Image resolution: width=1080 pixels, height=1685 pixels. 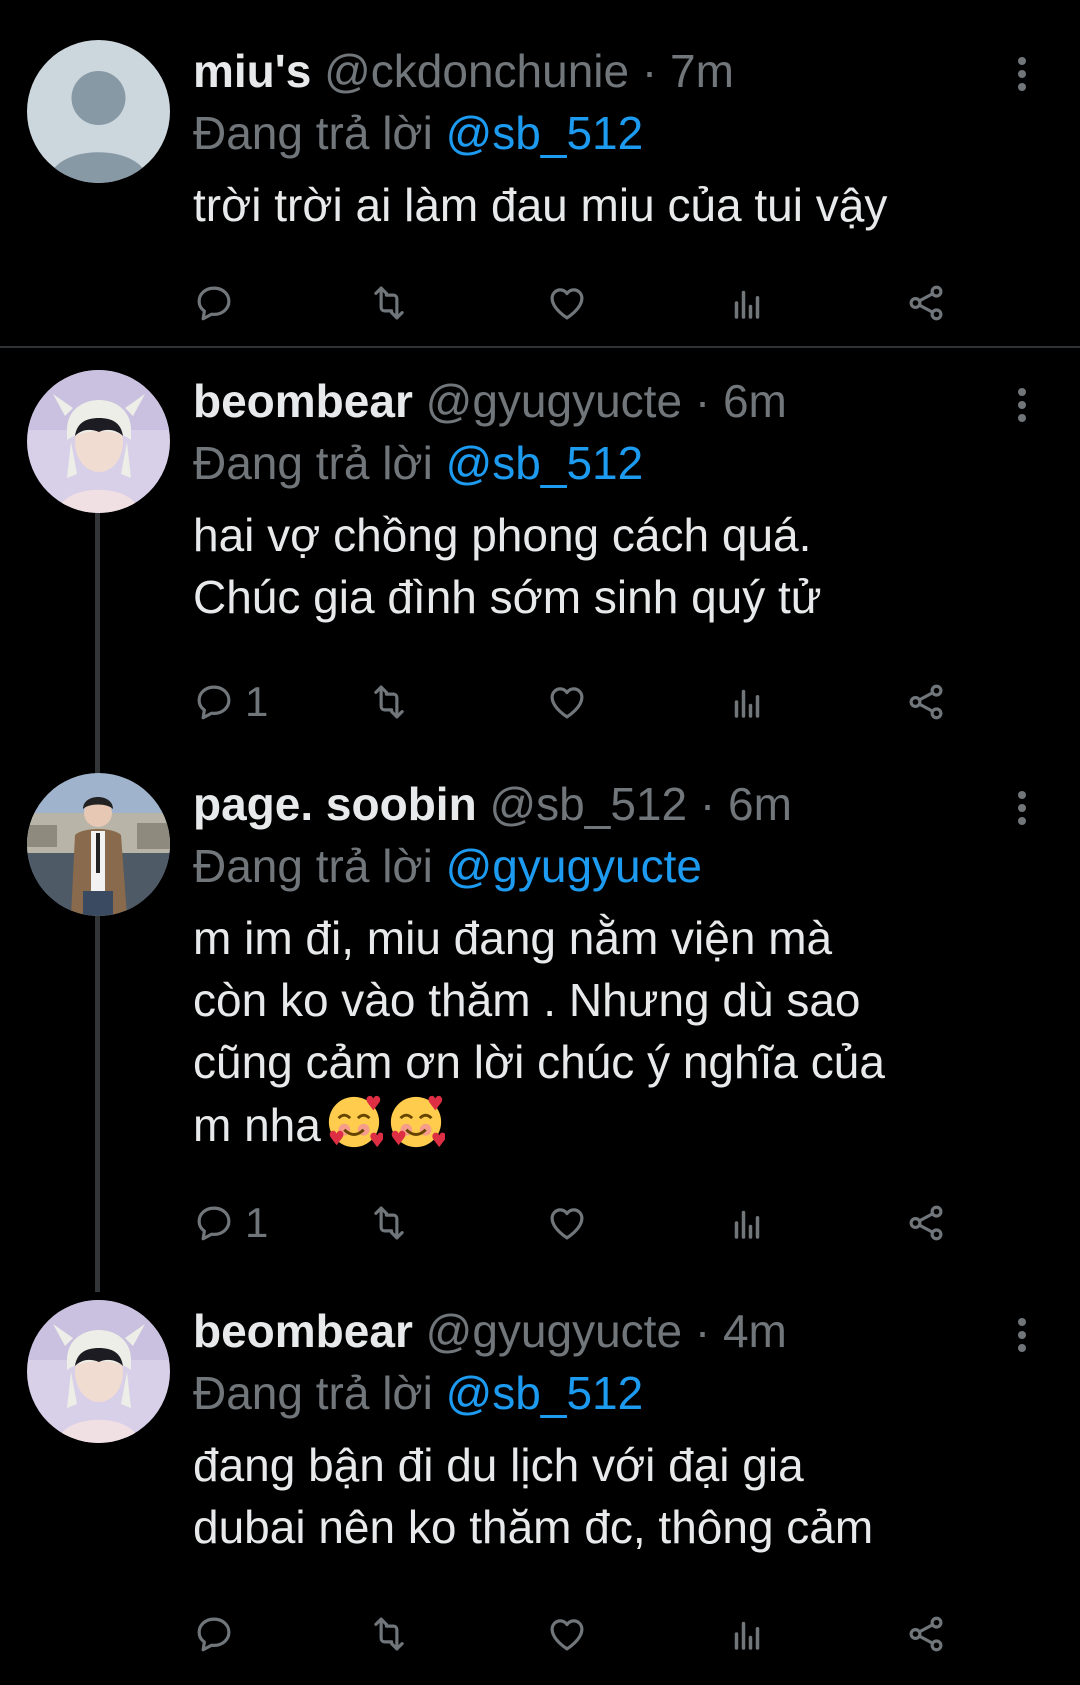 What do you see at coordinates (527, 1000) in the screenshot?
I see `tweet-text-line: còn ko vào thăm . Nhưng dù sao` at bounding box center [527, 1000].